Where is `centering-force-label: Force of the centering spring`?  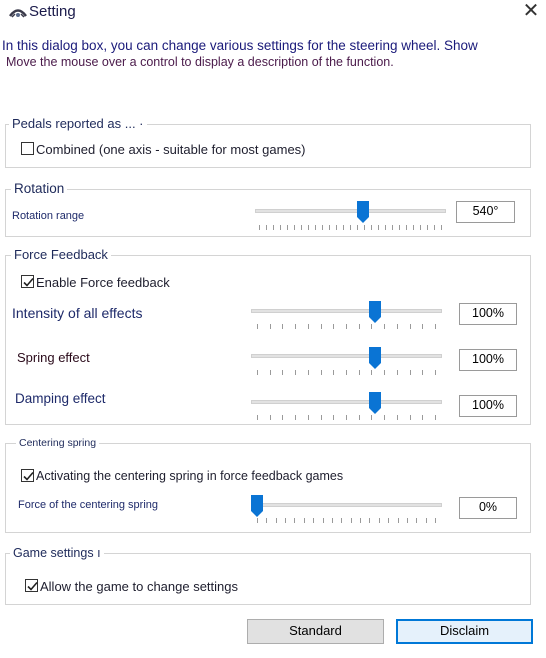 centering-force-label: Force of the centering spring is located at coordinates (88, 505).